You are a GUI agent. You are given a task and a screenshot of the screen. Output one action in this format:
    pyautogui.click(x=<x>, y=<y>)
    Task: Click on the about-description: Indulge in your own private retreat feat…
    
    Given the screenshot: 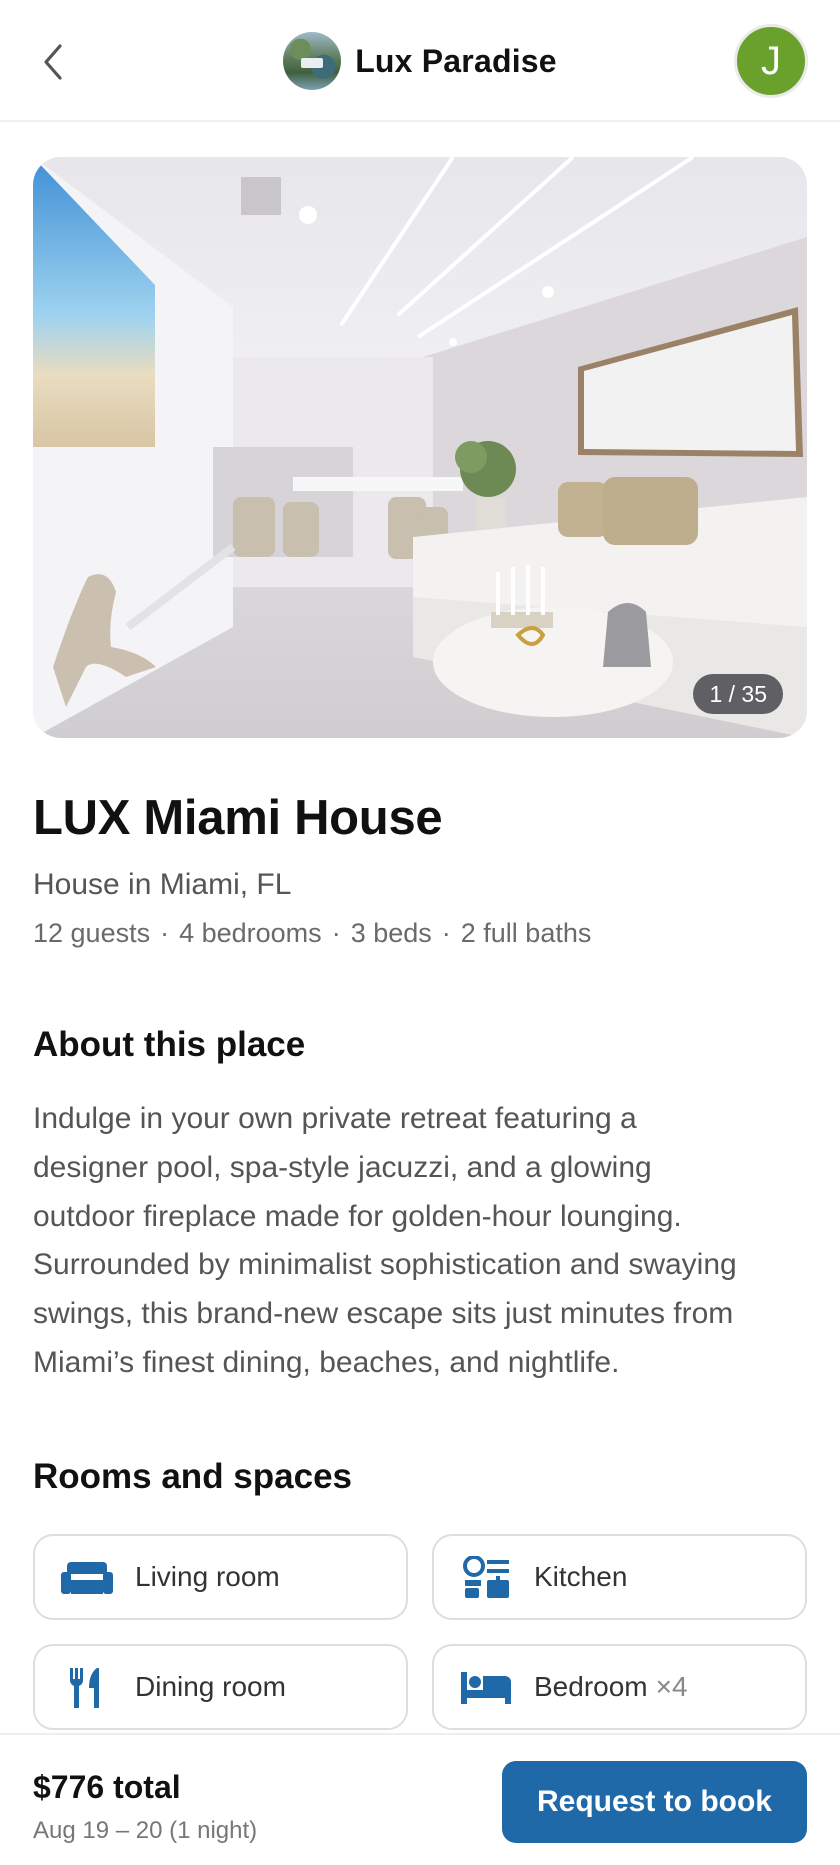 What is the action you would take?
    pyautogui.click(x=423, y=1241)
    